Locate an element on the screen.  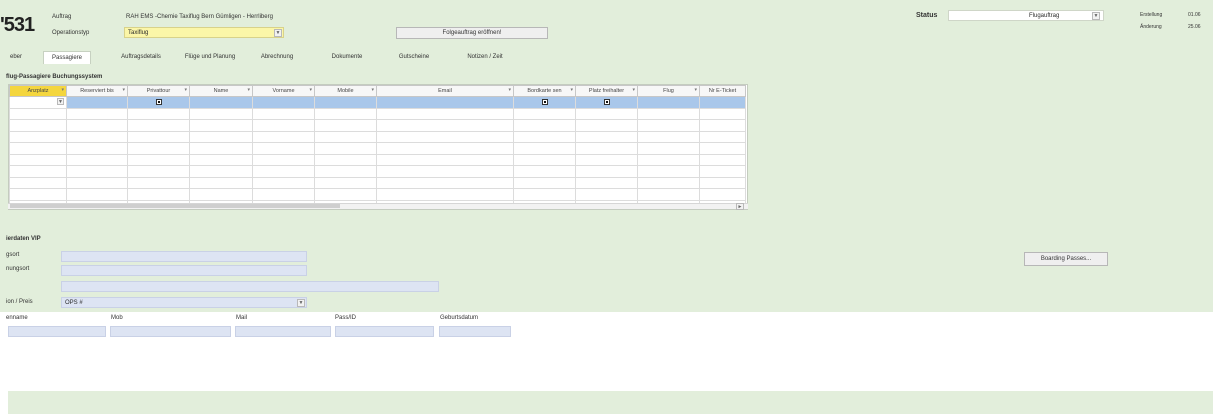
col-header: Name ▾ is located at coordinates (221, 91).